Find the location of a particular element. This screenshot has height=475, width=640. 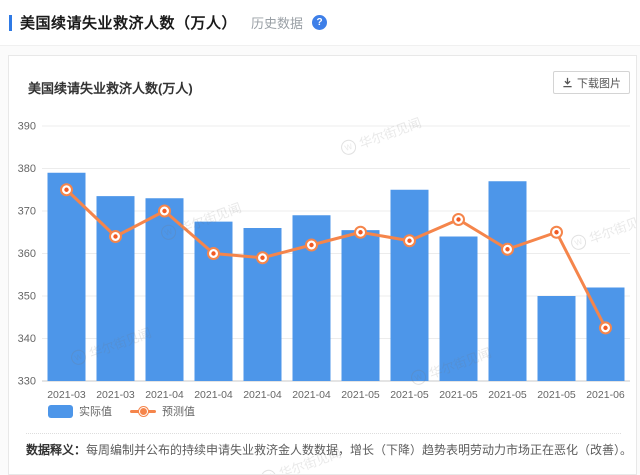

forecast-series-swatch is located at coordinates (143, 411).